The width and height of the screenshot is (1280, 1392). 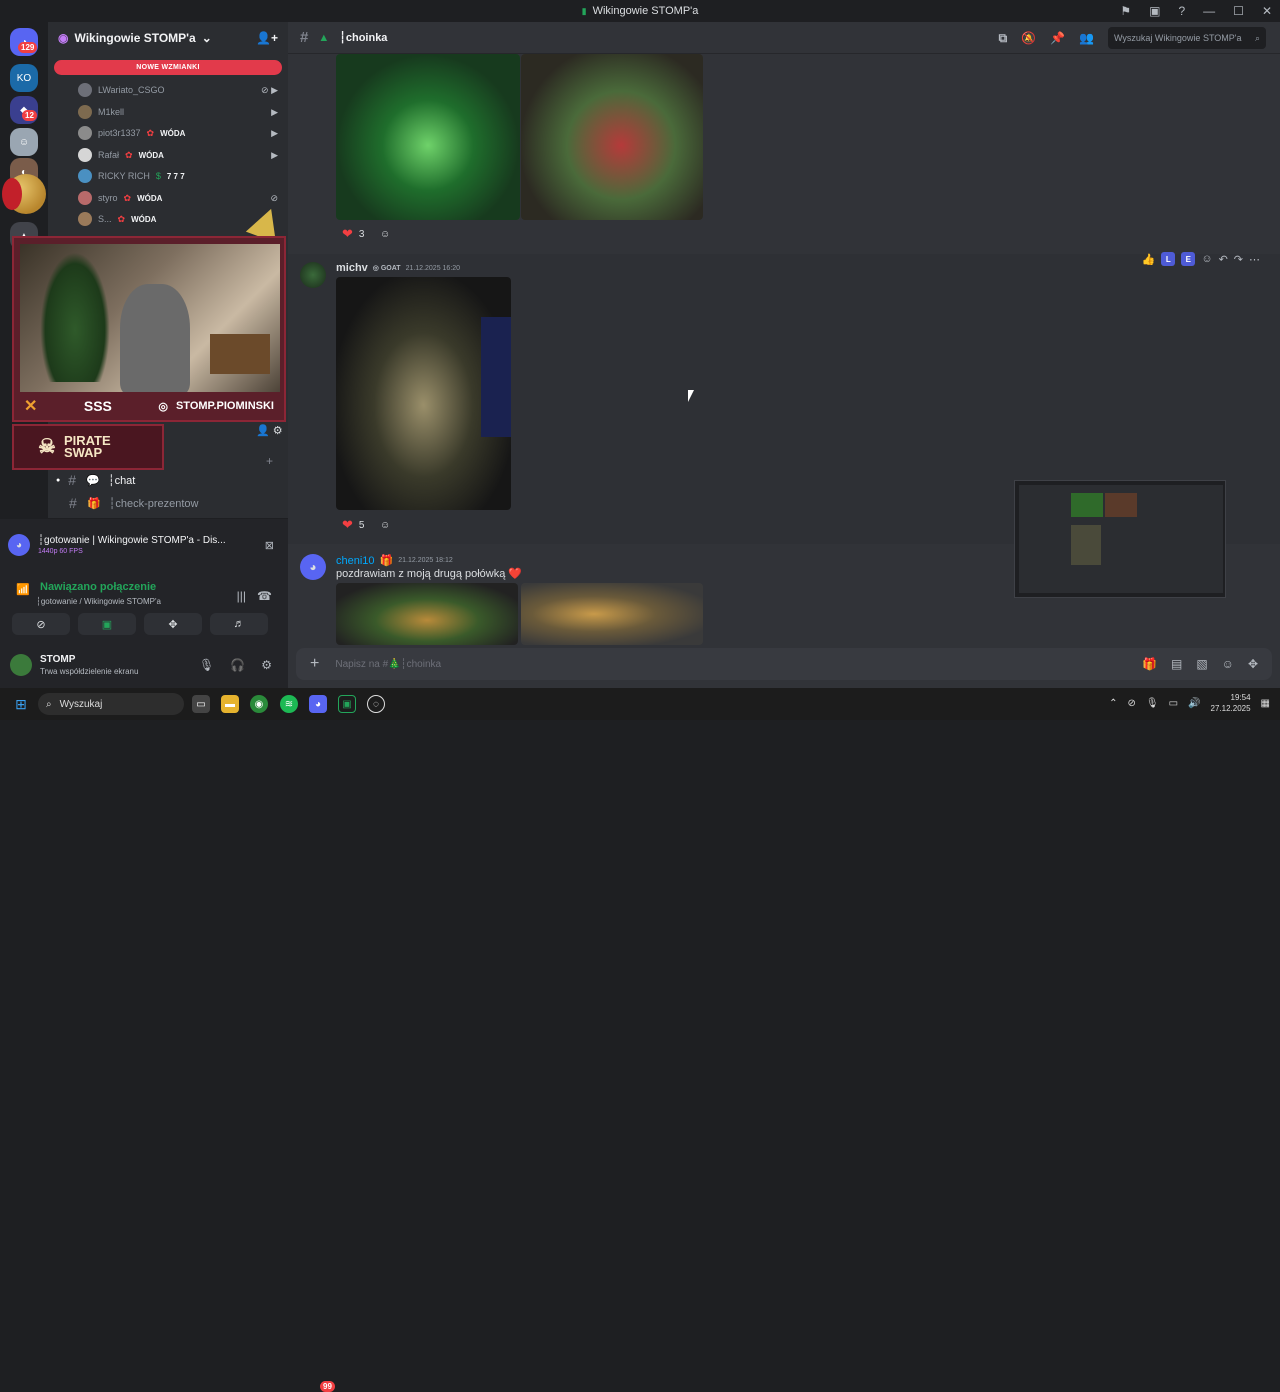 What do you see at coordinates (1194, 703) in the screenshot?
I see `volume-icon: 🔊` at bounding box center [1194, 703].